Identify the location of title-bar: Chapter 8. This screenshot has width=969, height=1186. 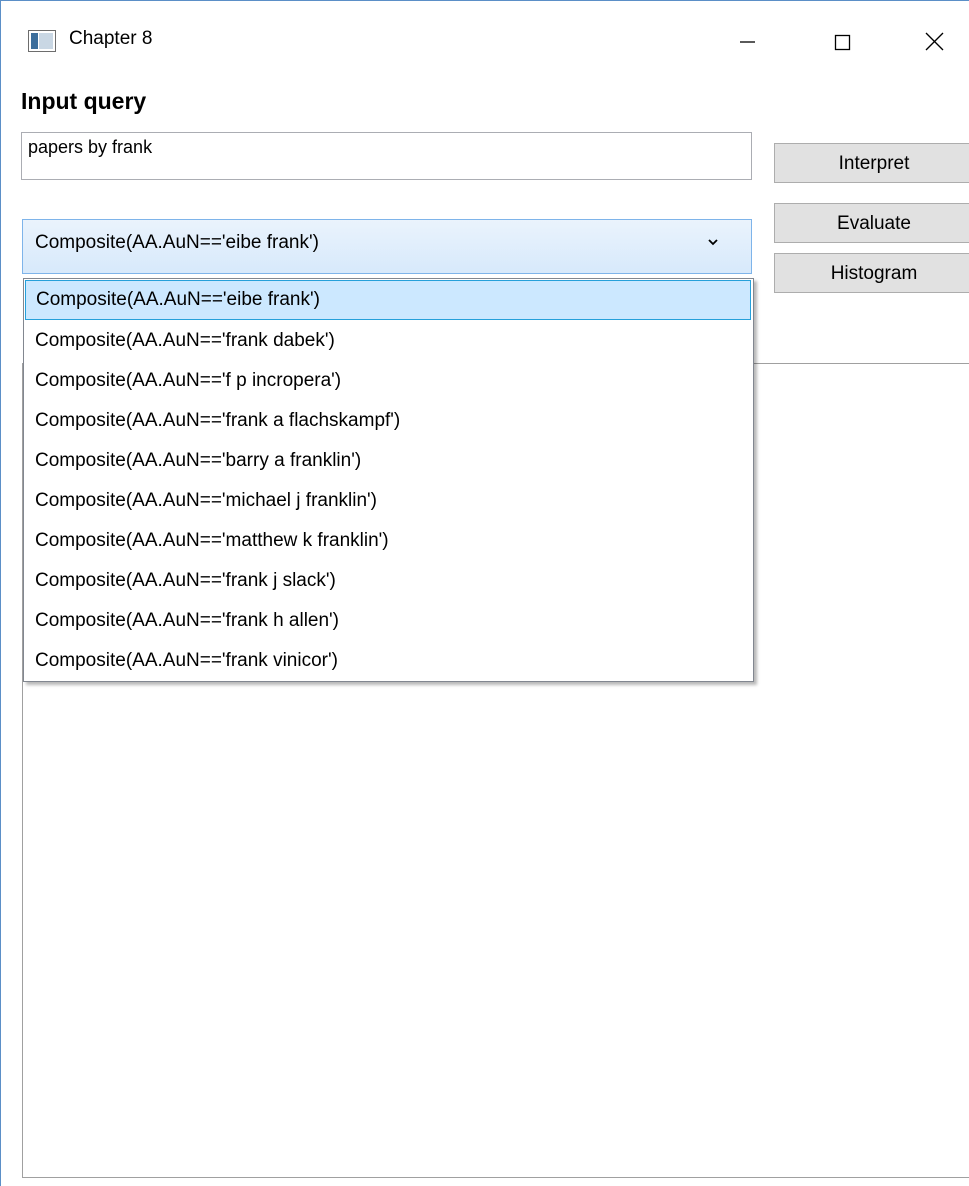
(485, 42).